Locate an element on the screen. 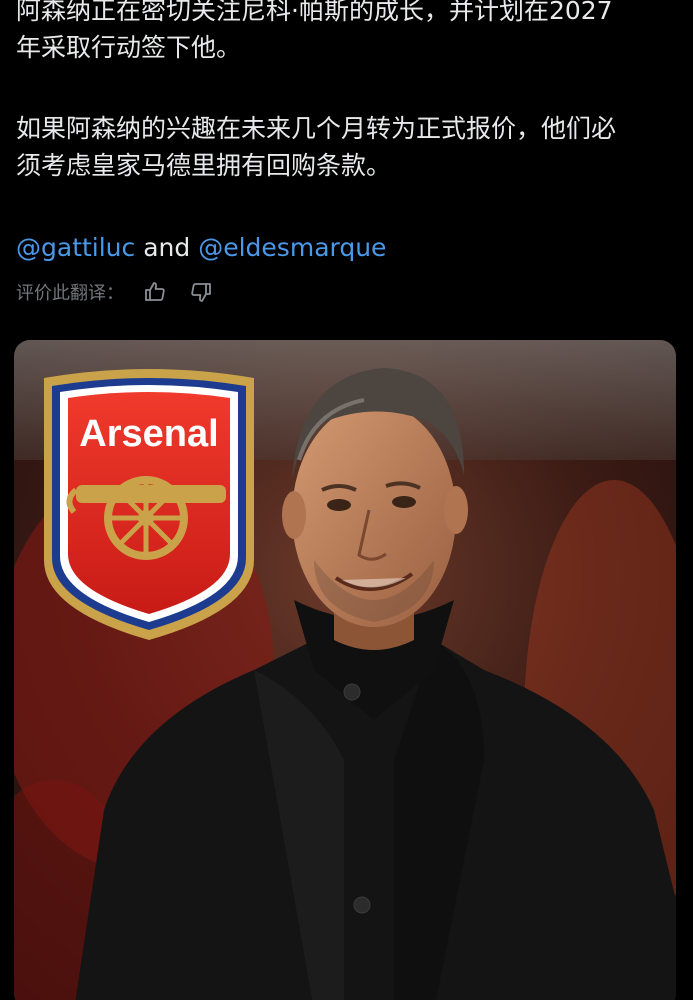 The image size is (693, 1000). mention-gattiluc: @gattiluc is located at coordinates (75, 247).